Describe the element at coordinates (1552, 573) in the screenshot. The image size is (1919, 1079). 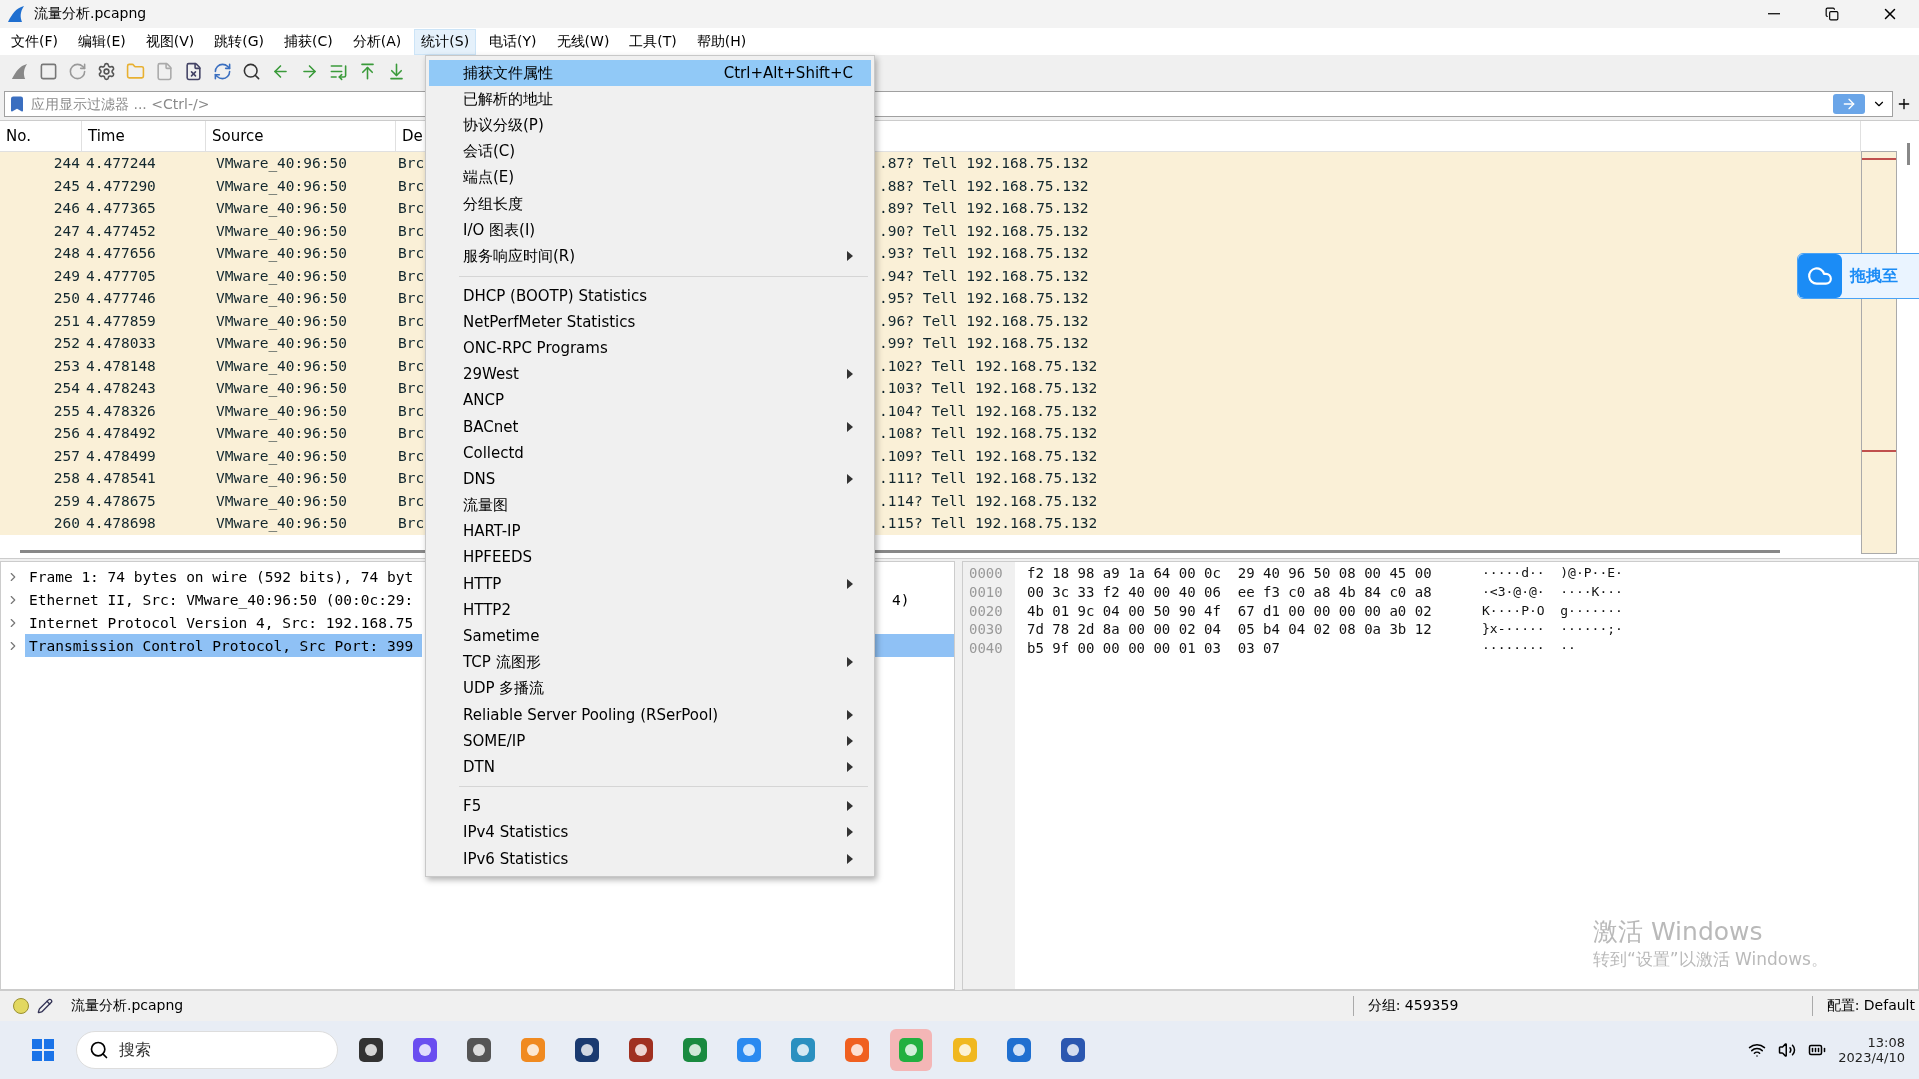
I see `ascii-text: ·····d·· )@·P··E·` at that location.